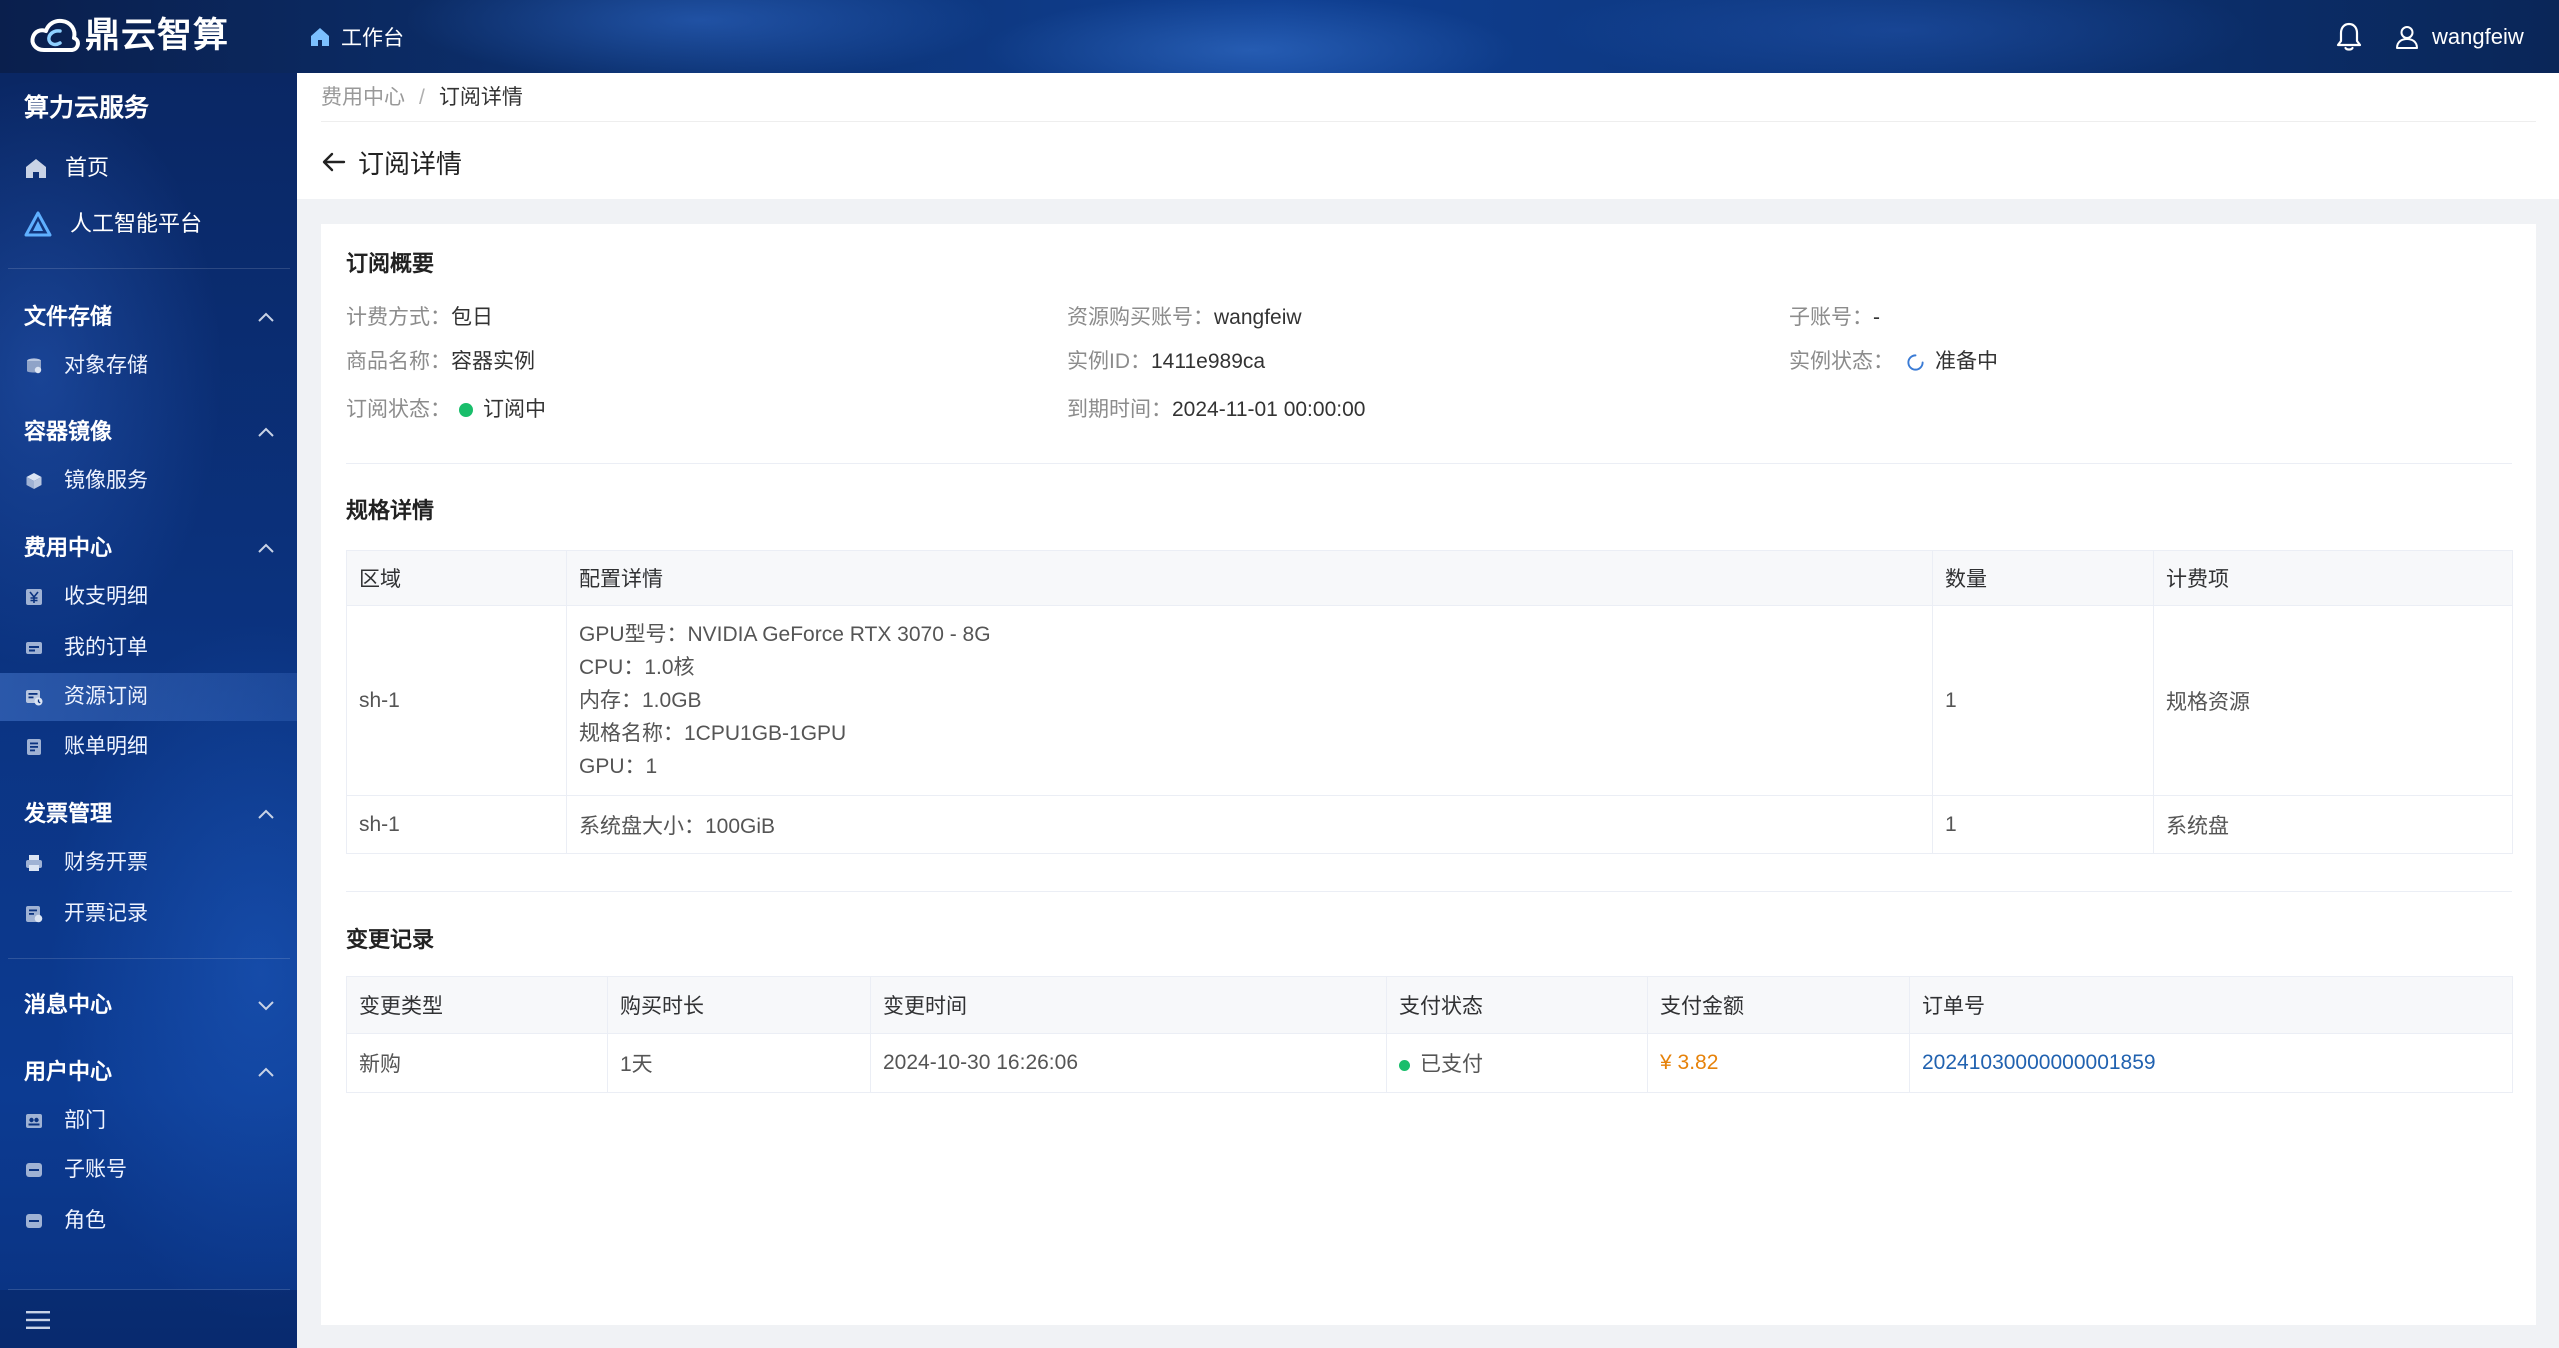 The height and width of the screenshot is (1348, 2559). What do you see at coordinates (514, 409) in the screenshot?
I see `field-value: 订阅中` at bounding box center [514, 409].